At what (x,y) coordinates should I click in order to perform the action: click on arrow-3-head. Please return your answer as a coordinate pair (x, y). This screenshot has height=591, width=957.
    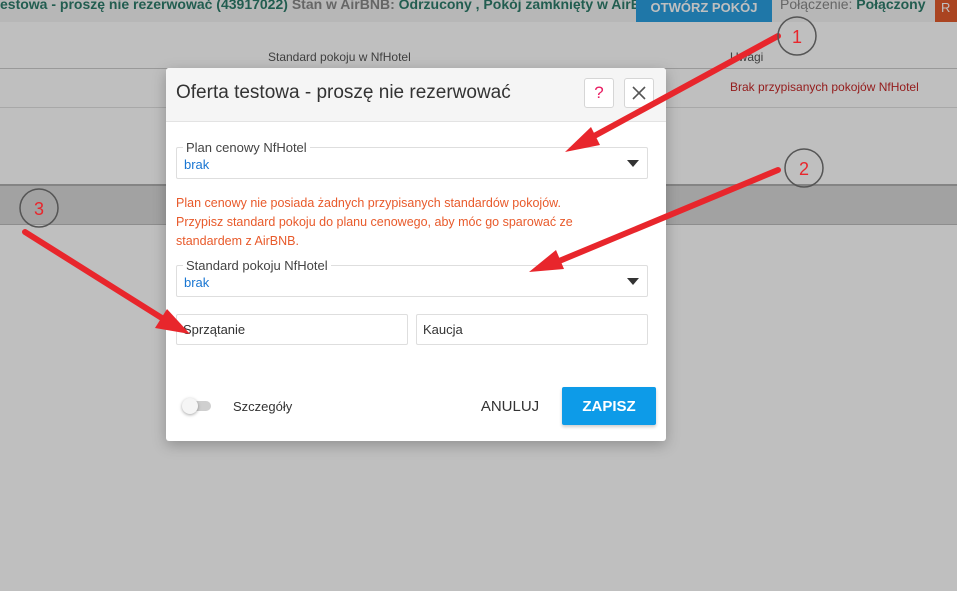
    Looking at the image, I should click on (172, 321).